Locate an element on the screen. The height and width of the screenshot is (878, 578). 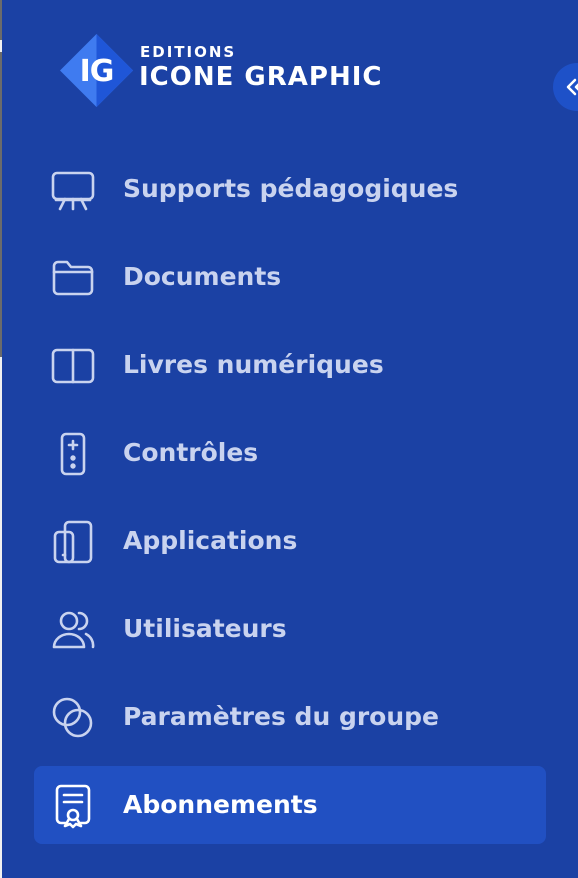
sidebar-item-label: Abonnements is located at coordinates (220, 804).